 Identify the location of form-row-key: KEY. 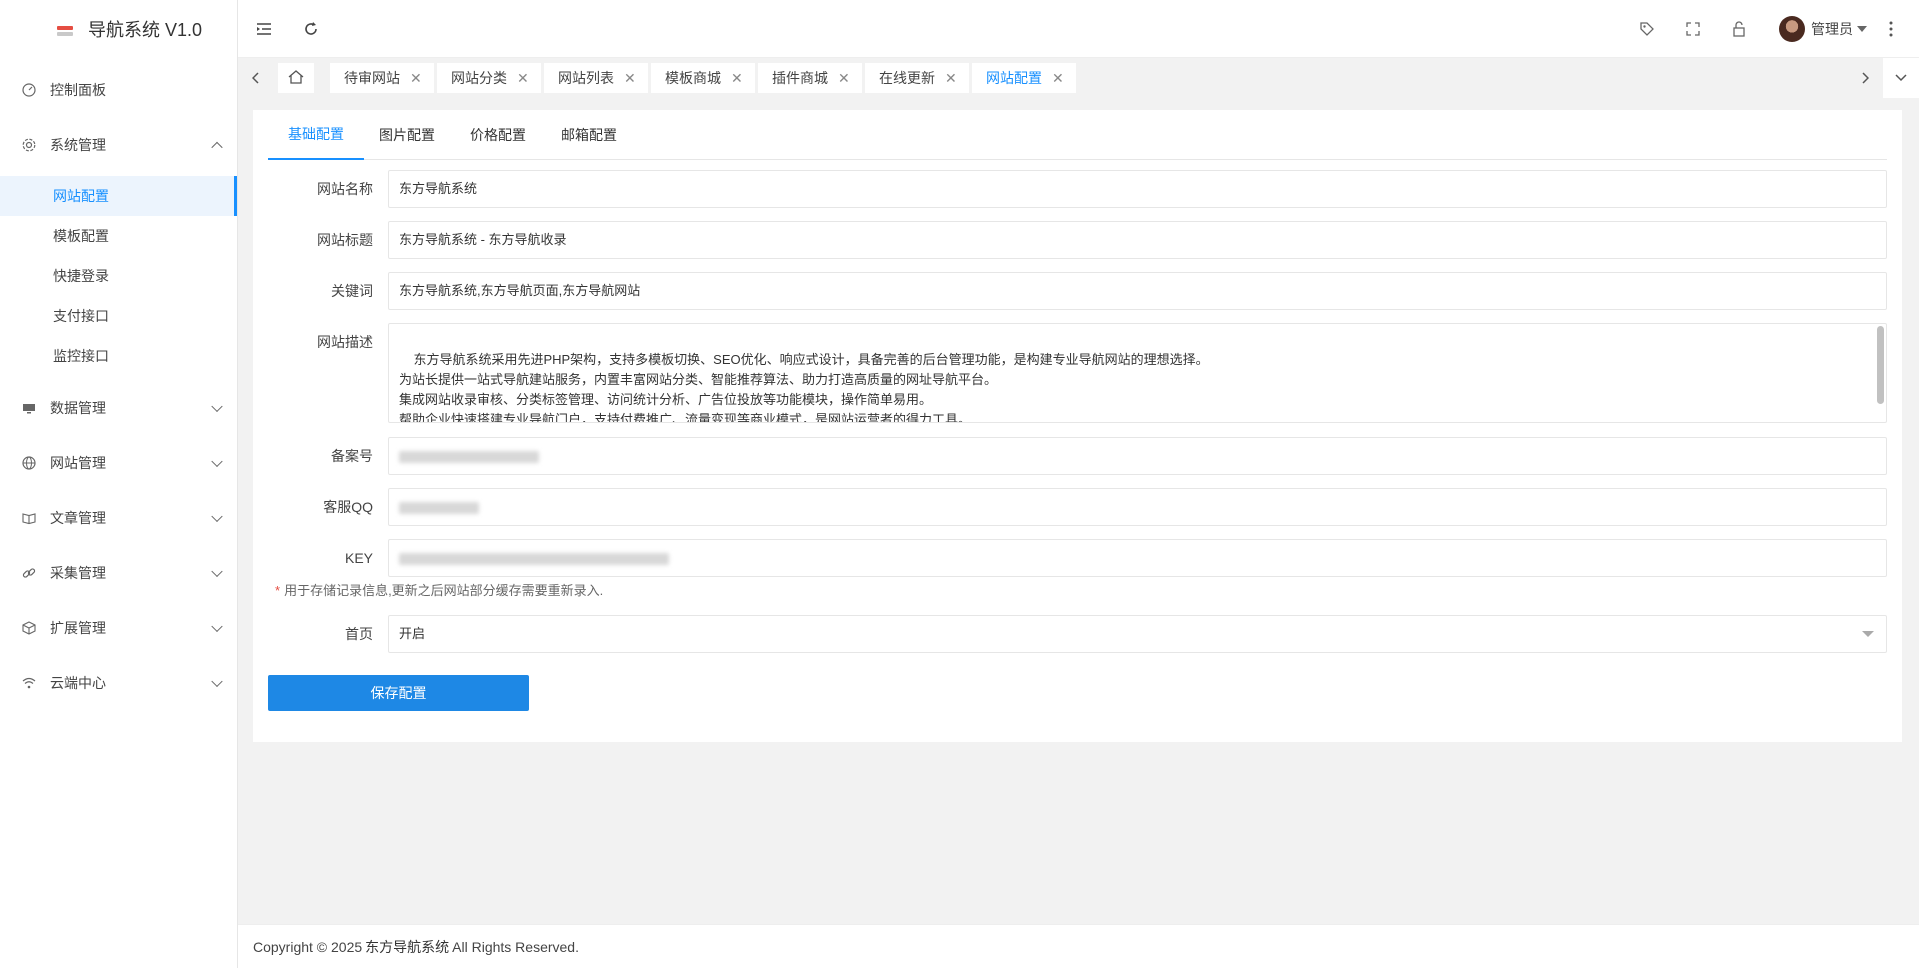
(1077, 558).